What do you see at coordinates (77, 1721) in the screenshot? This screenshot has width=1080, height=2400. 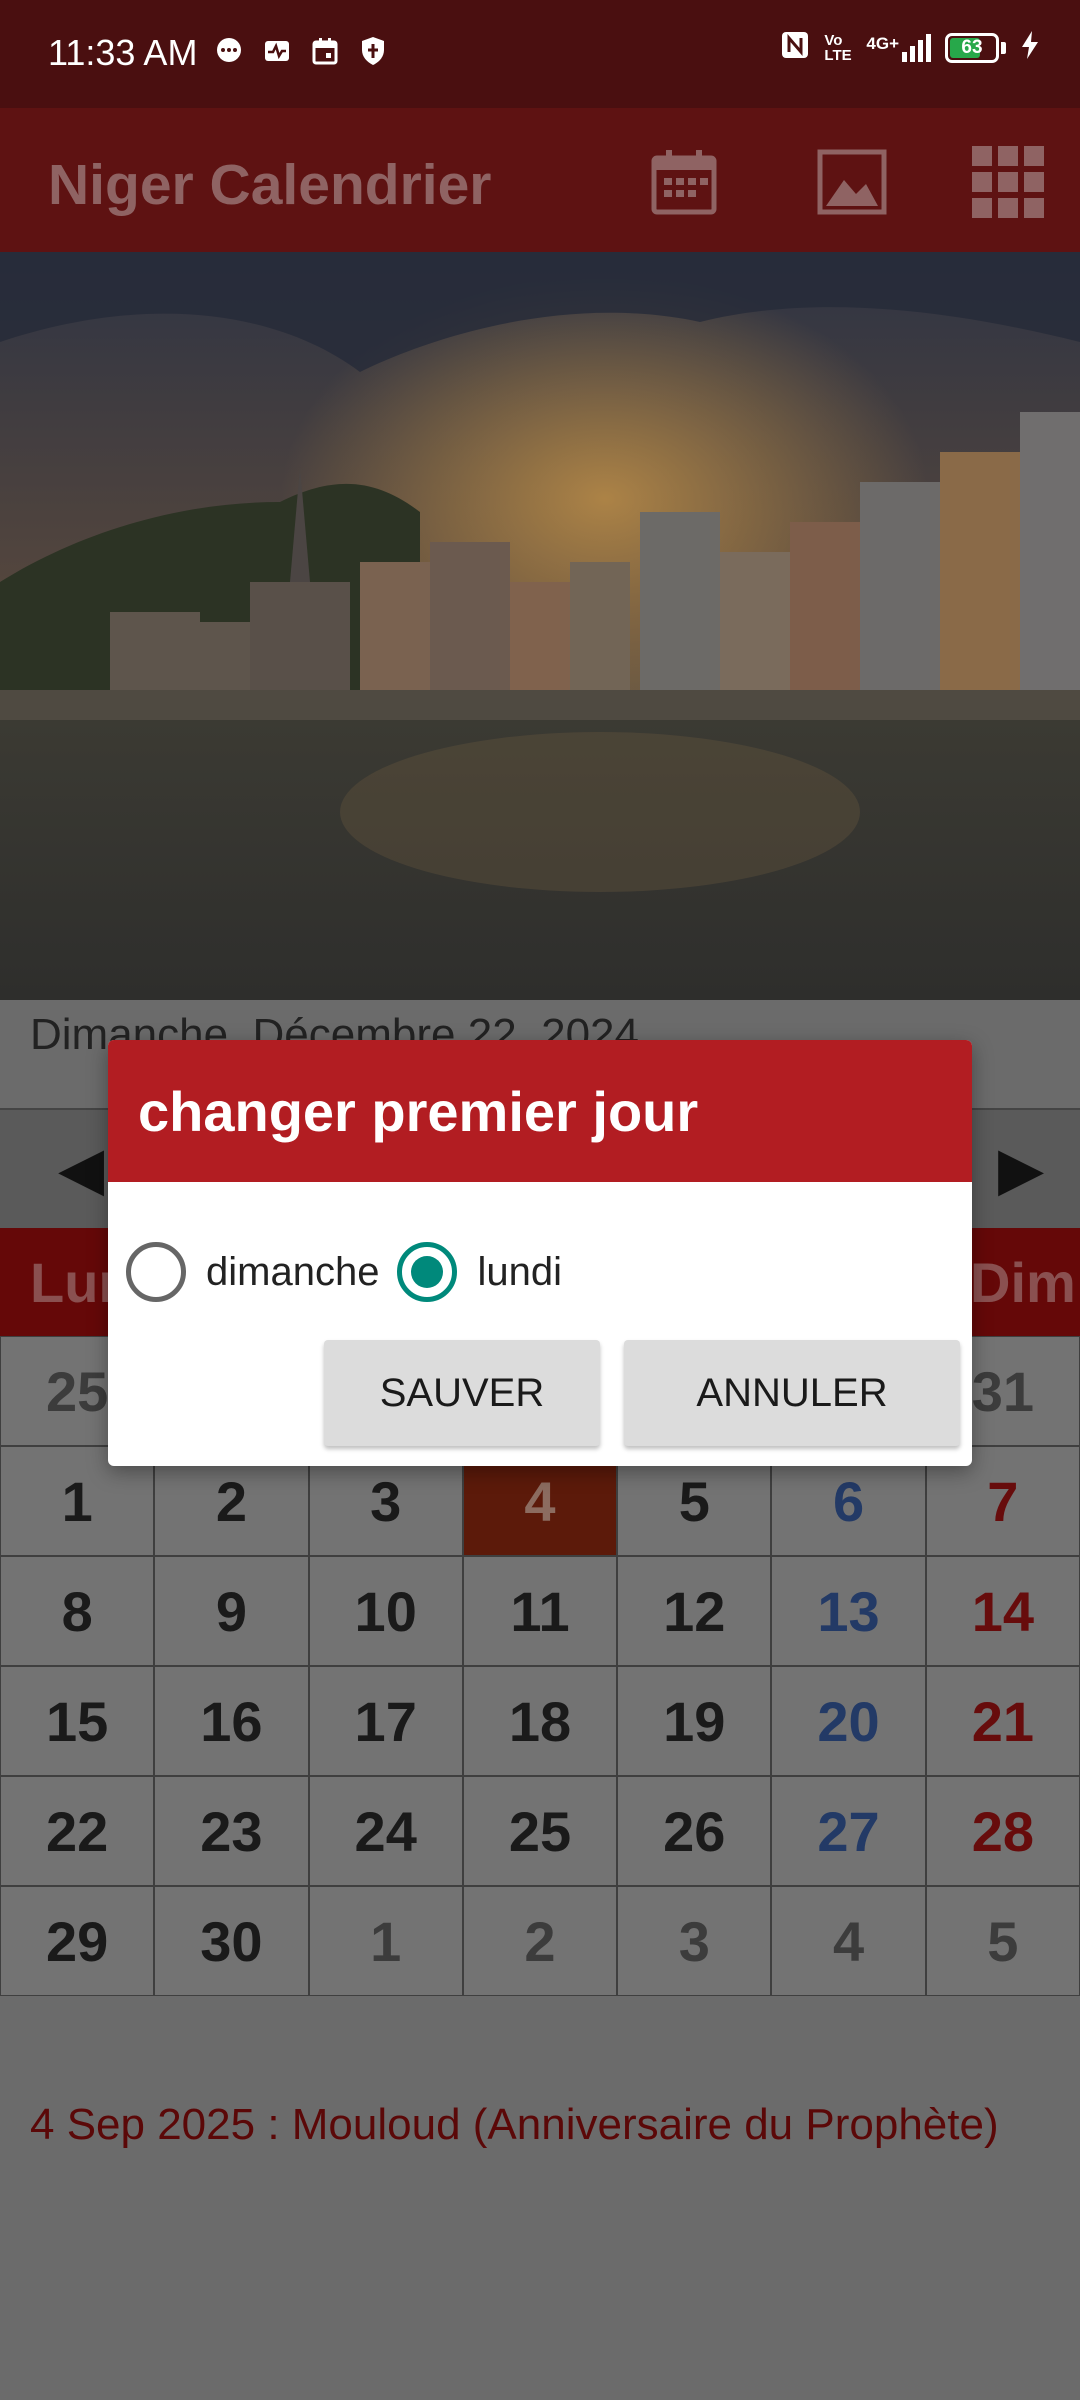 I see `day-cell: 15` at bounding box center [77, 1721].